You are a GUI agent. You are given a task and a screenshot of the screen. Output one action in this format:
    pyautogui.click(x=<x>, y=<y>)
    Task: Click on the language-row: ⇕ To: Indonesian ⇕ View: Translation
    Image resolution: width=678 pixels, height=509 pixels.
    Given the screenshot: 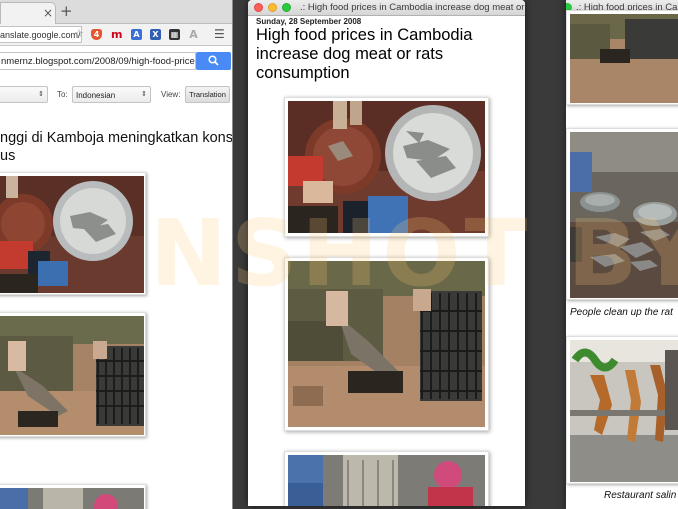 What is the action you would take?
    pyautogui.click(x=116, y=95)
    